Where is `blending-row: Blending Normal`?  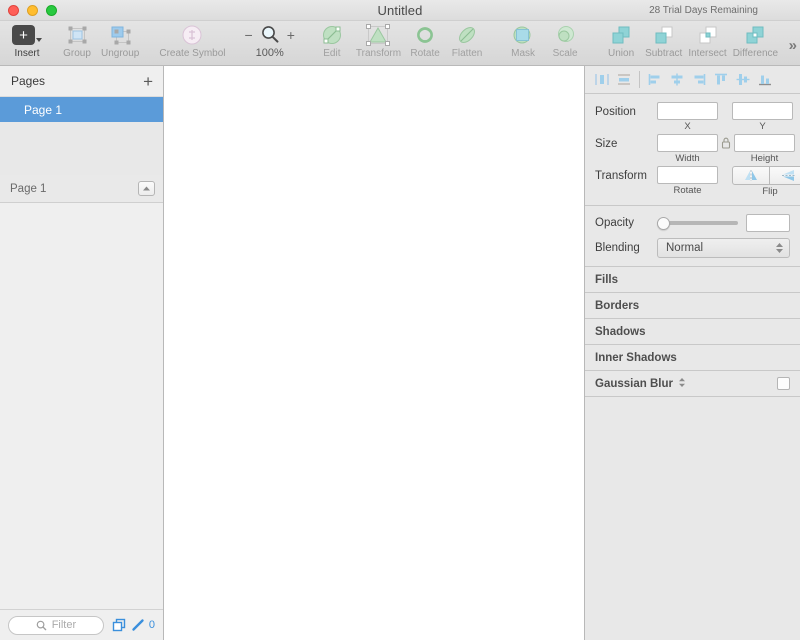 blending-row: Blending Normal is located at coordinates (692, 248).